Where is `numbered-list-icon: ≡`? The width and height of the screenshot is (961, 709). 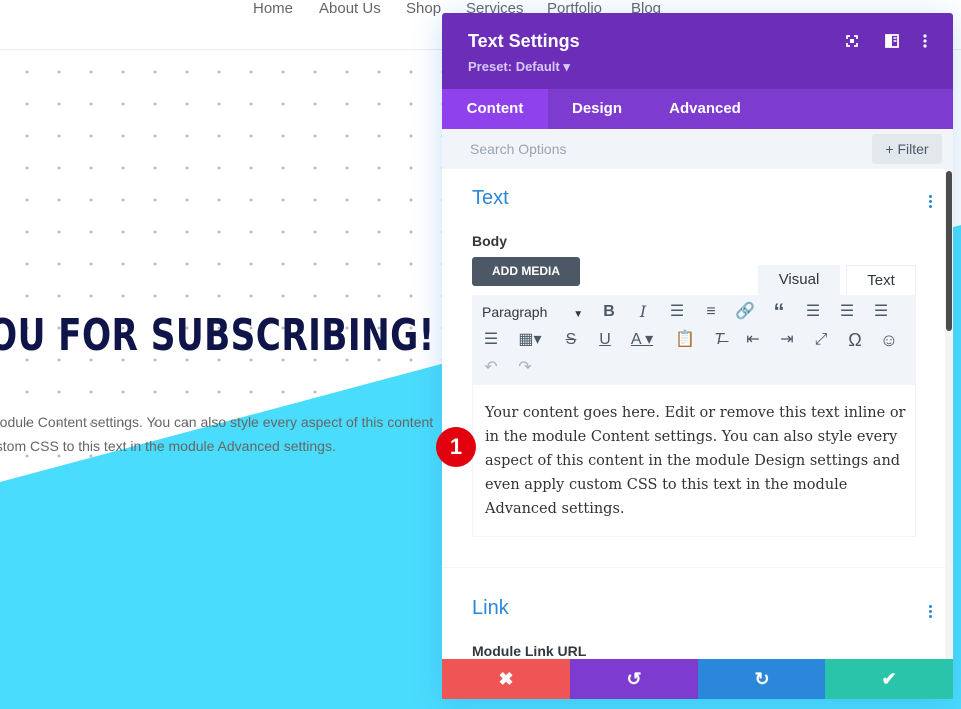
numbered-list-icon: ≡ is located at coordinates (711, 312).